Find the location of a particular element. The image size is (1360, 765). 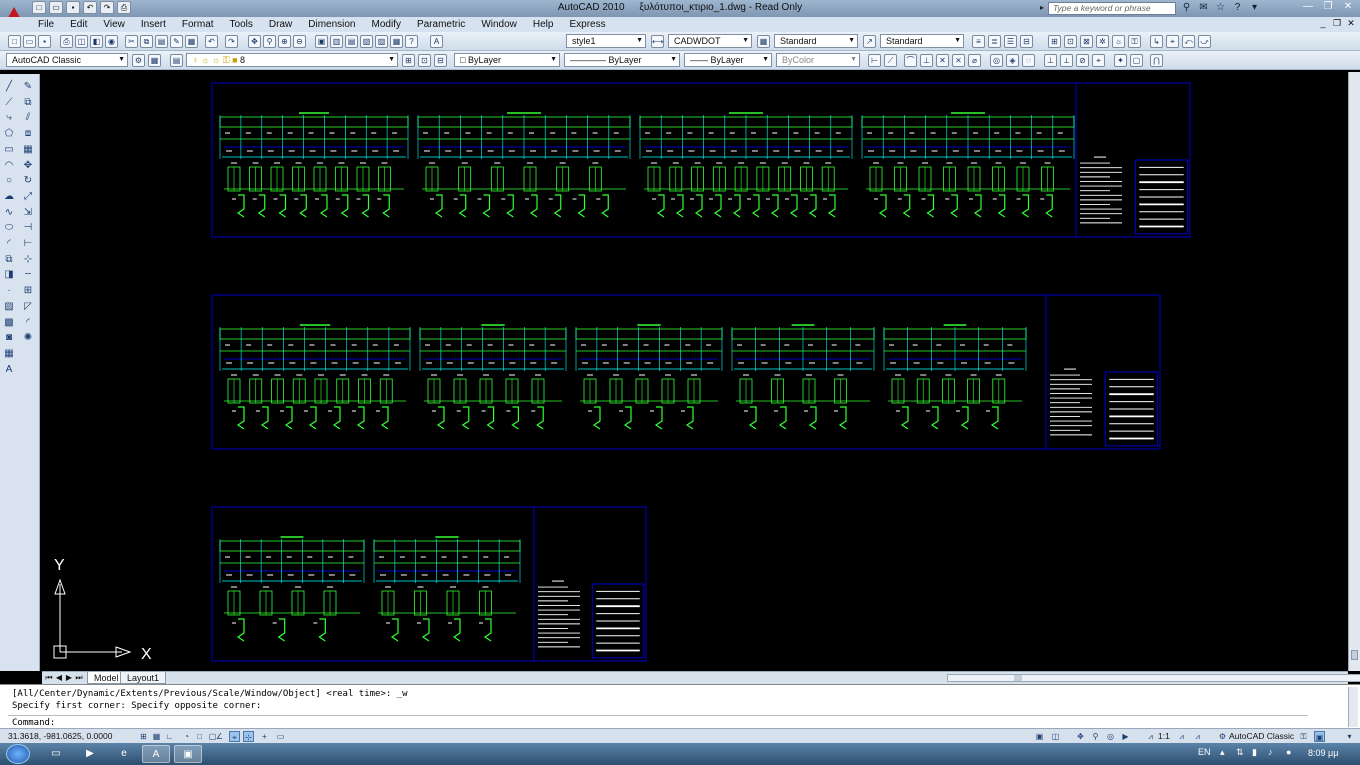

dim-baseline-icon: ◌ is located at coordinates (1028, 60).